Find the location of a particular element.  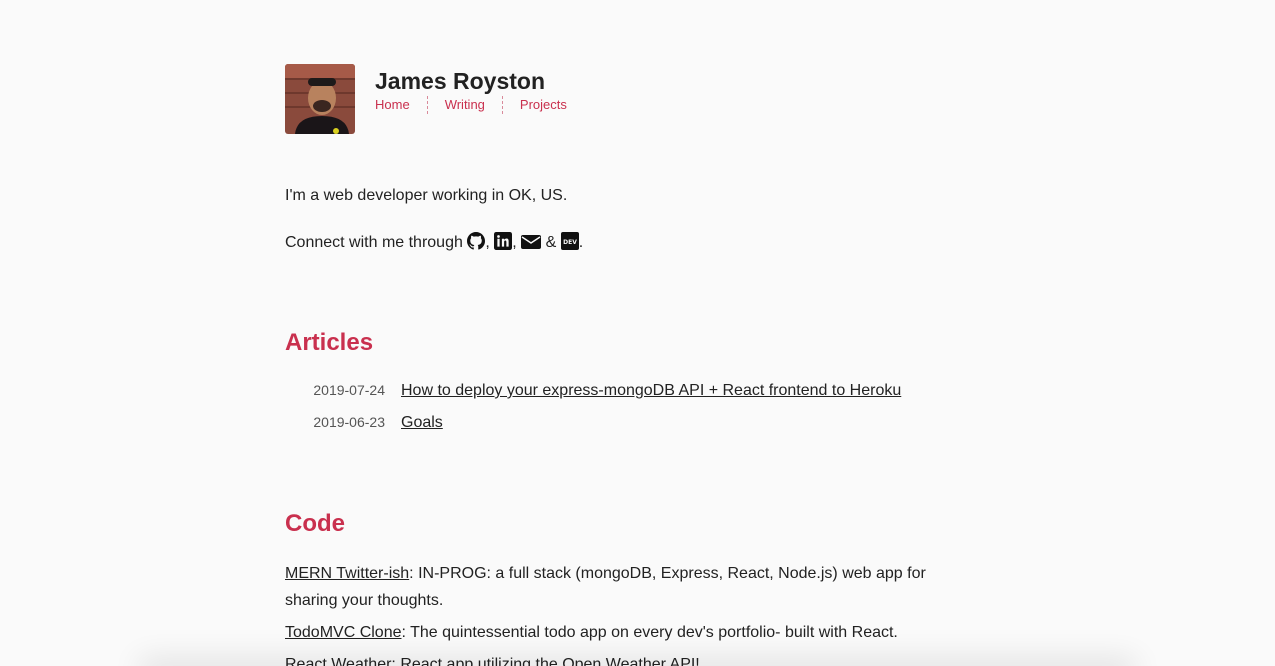

connect-line: Connect with me through , , & DEV . is located at coordinates (434, 244).